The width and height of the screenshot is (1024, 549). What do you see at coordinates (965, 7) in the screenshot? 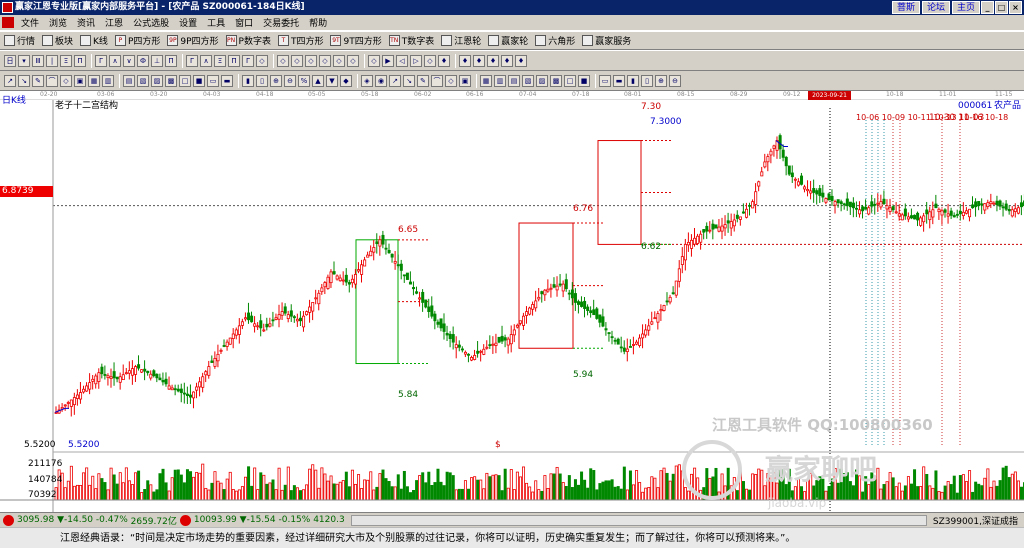
I see `link-home: 主页` at bounding box center [965, 7].